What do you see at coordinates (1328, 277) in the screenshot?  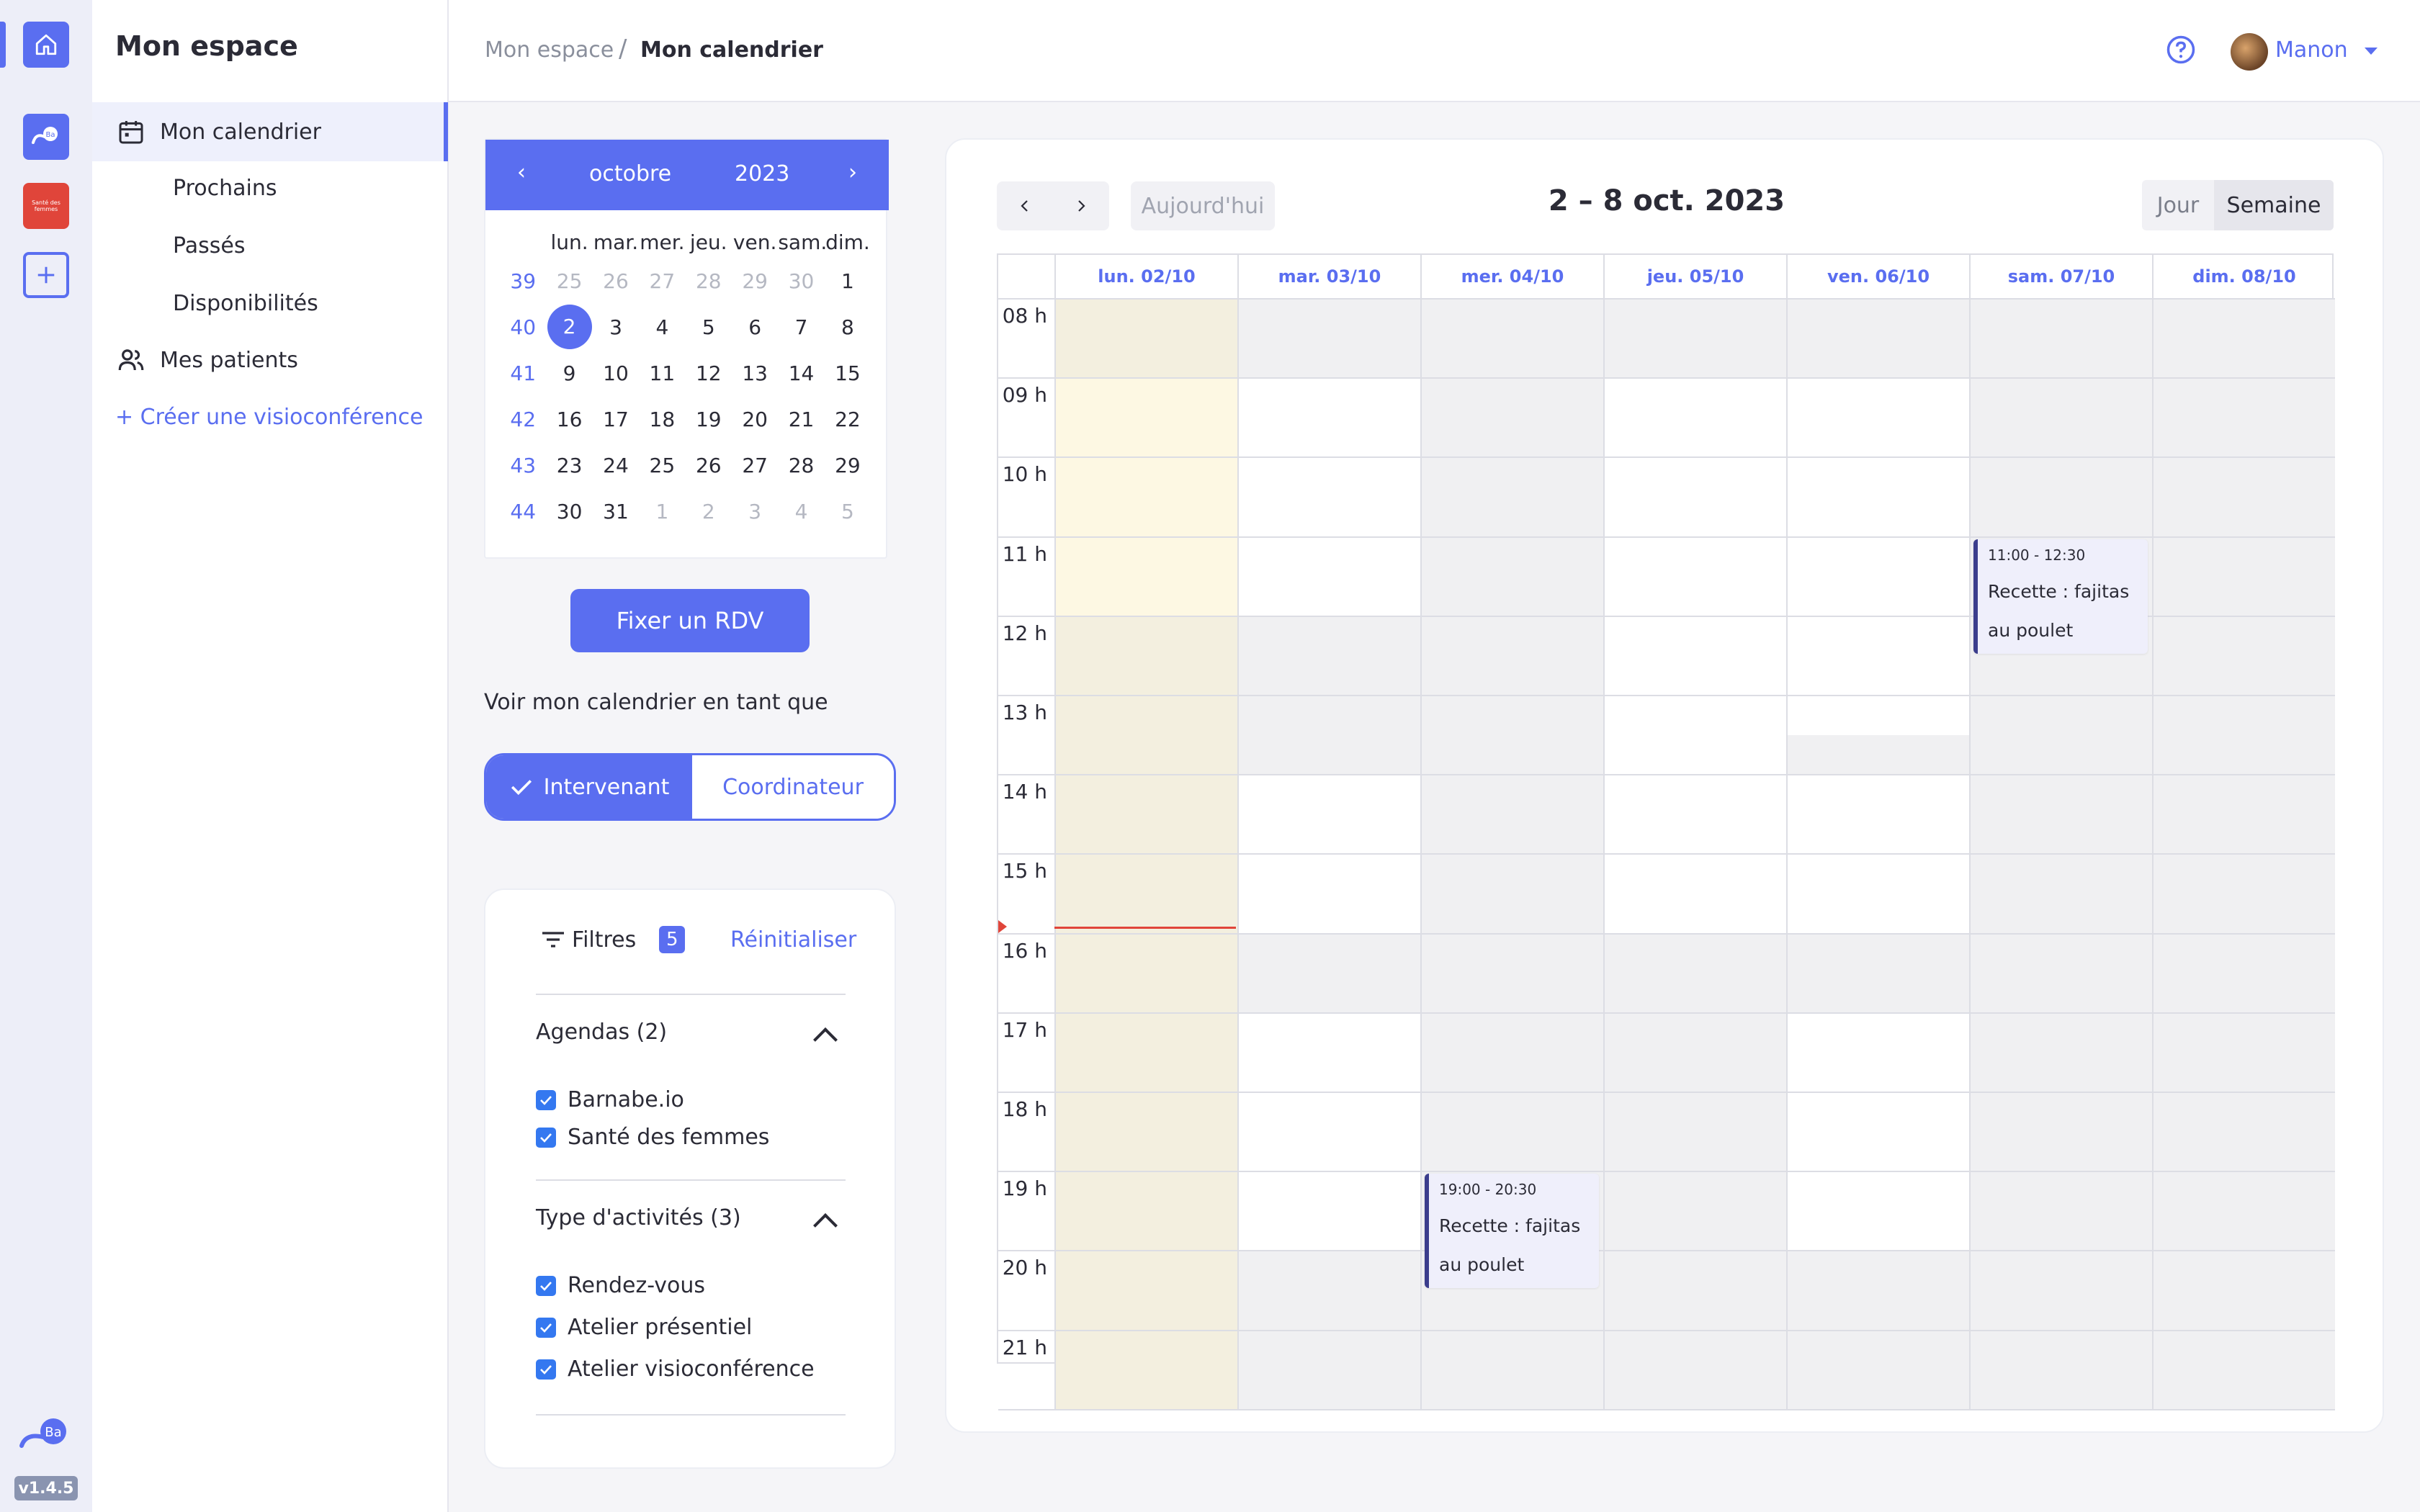 I see `day-header: mar. 03/10` at bounding box center [1328, 277].